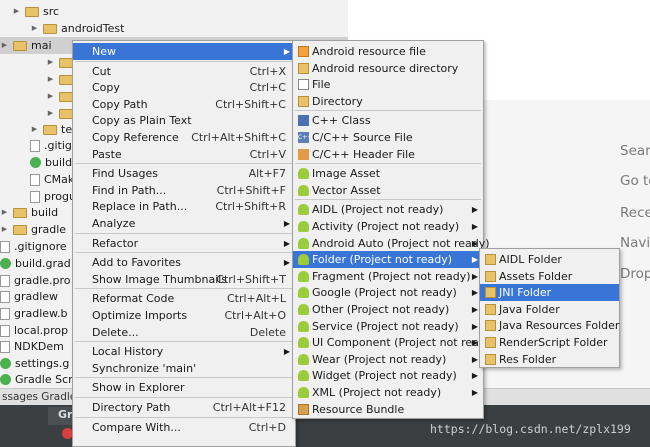 Image resolution: width=650 pixels, height=447 pixels. What do you see at coordinates (137, 263) in the screenshot?
I see `menu-item-label: Add to Favorites` at bounding box center [137, 263].